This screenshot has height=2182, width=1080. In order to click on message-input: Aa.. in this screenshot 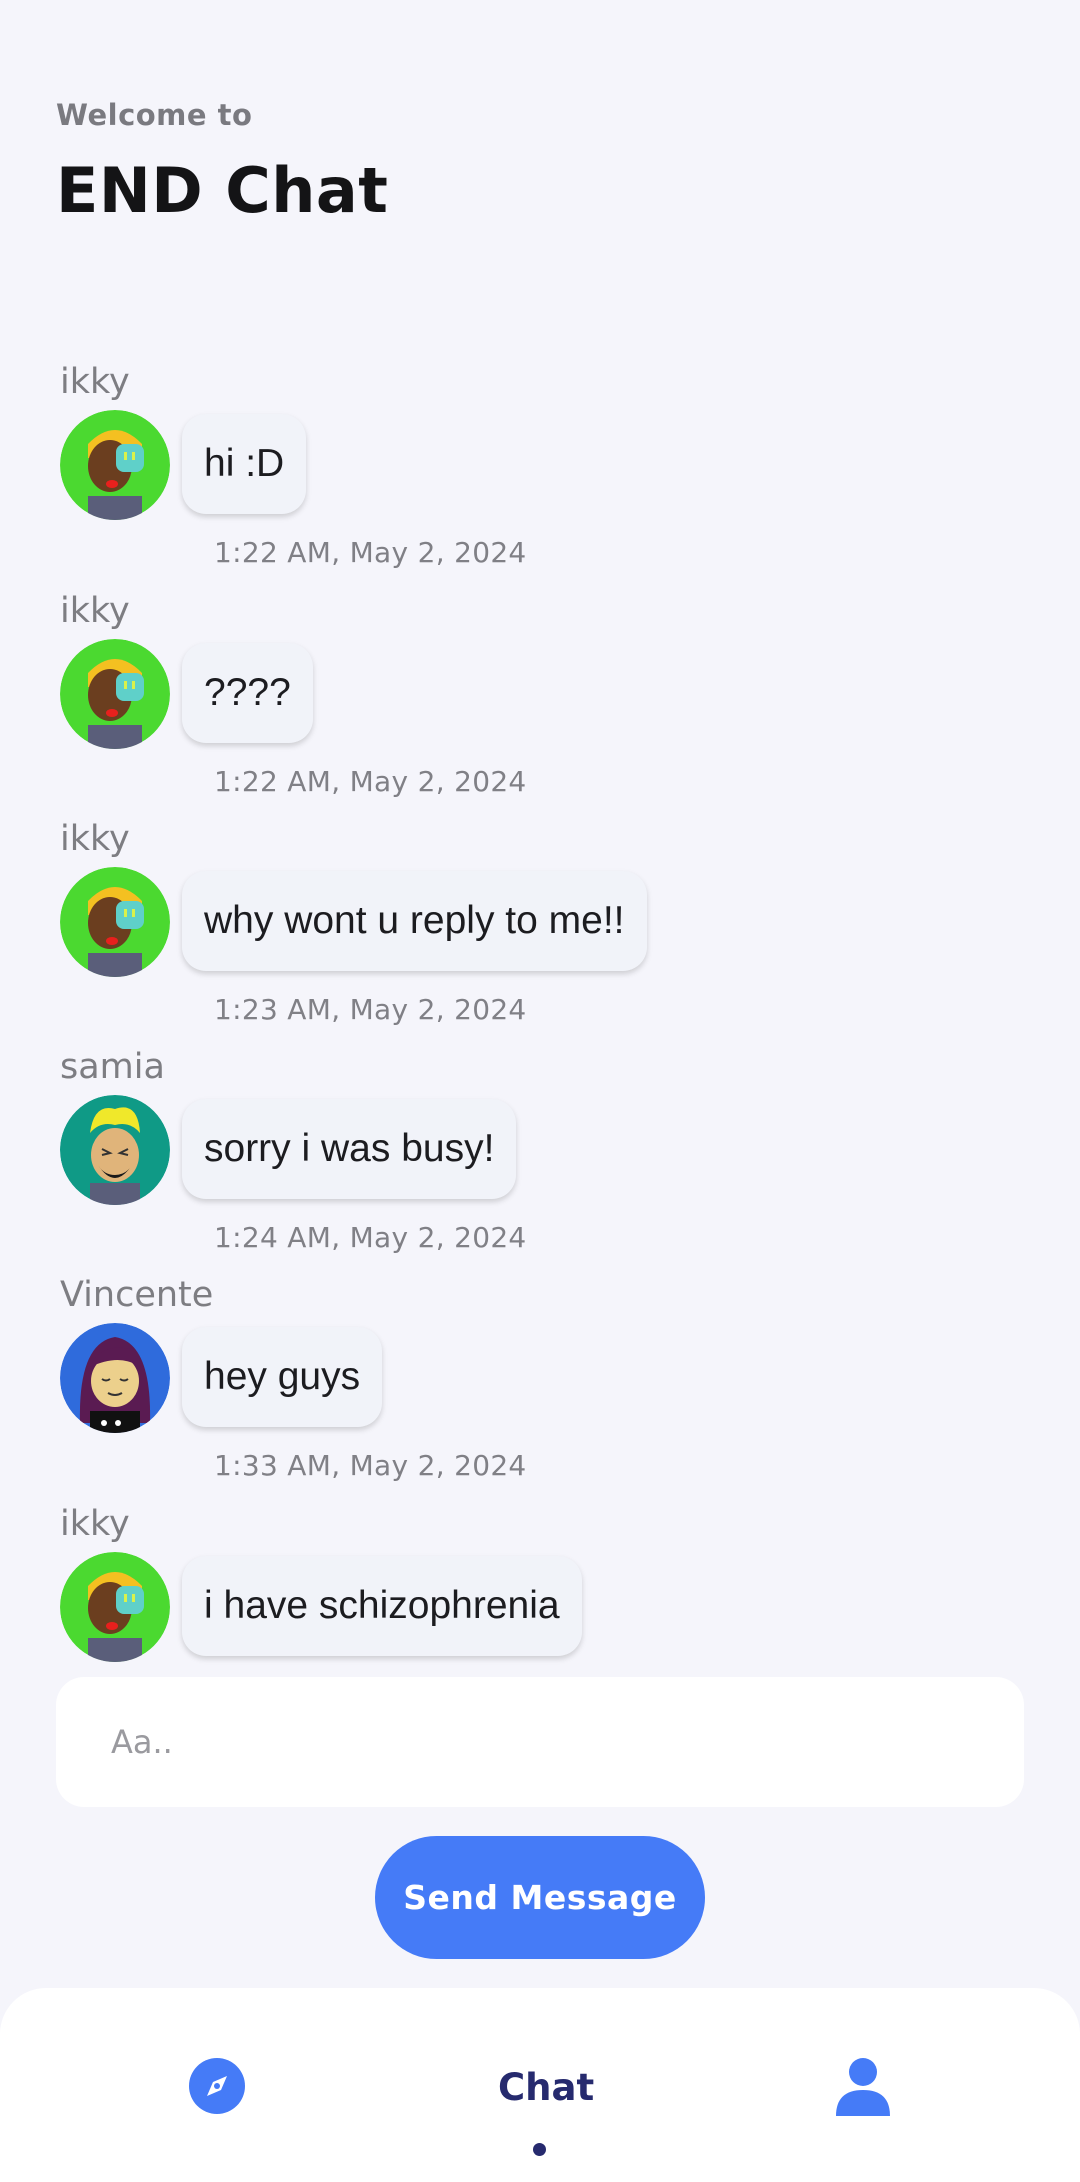, I will do `click(540, 1742)`.